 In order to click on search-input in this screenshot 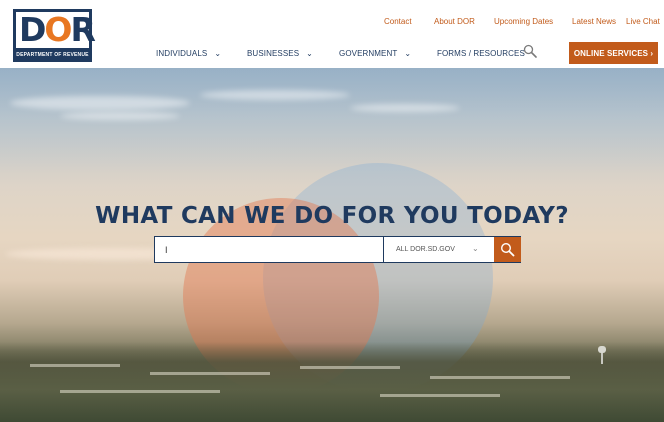, I will do `click(269, 249)`.